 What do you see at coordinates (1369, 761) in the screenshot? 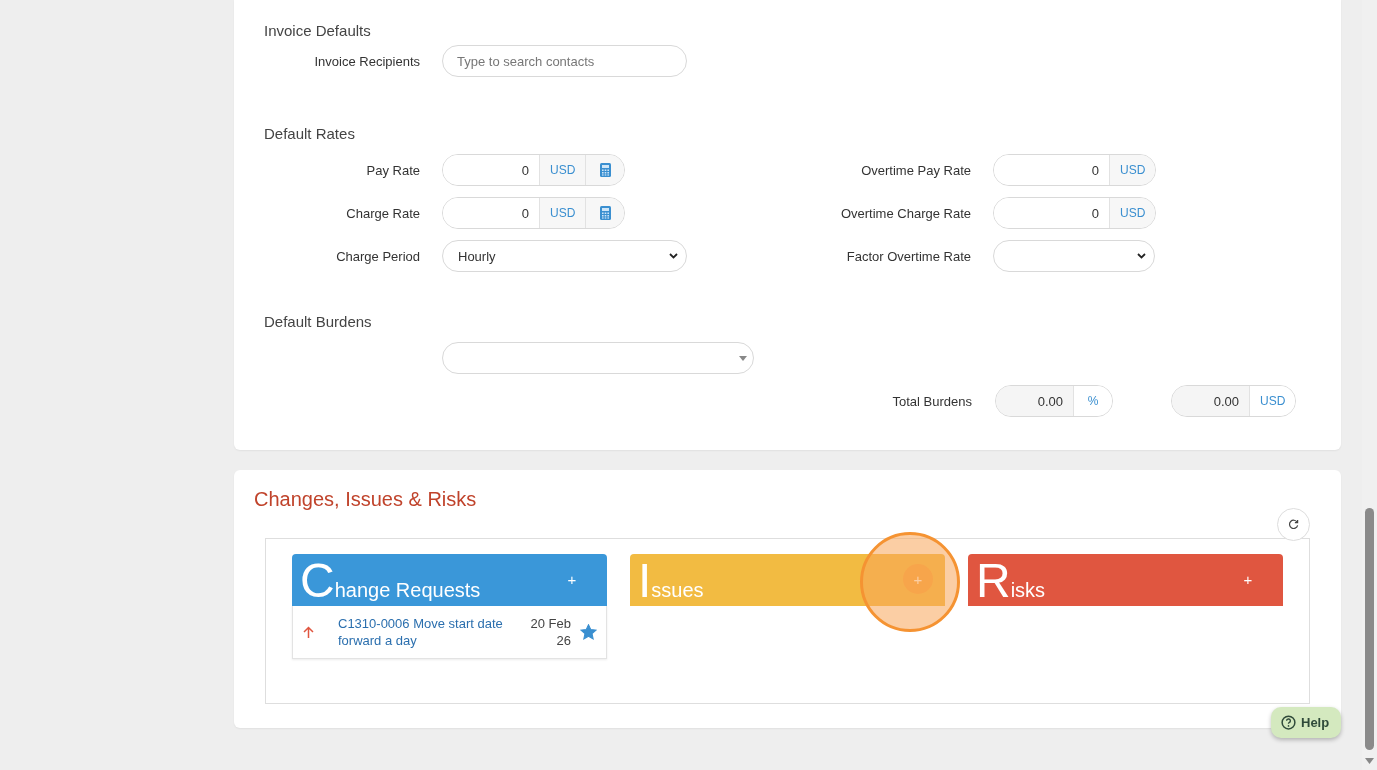
I see `scroll-down-icon` at bounding box center [1369, 761].